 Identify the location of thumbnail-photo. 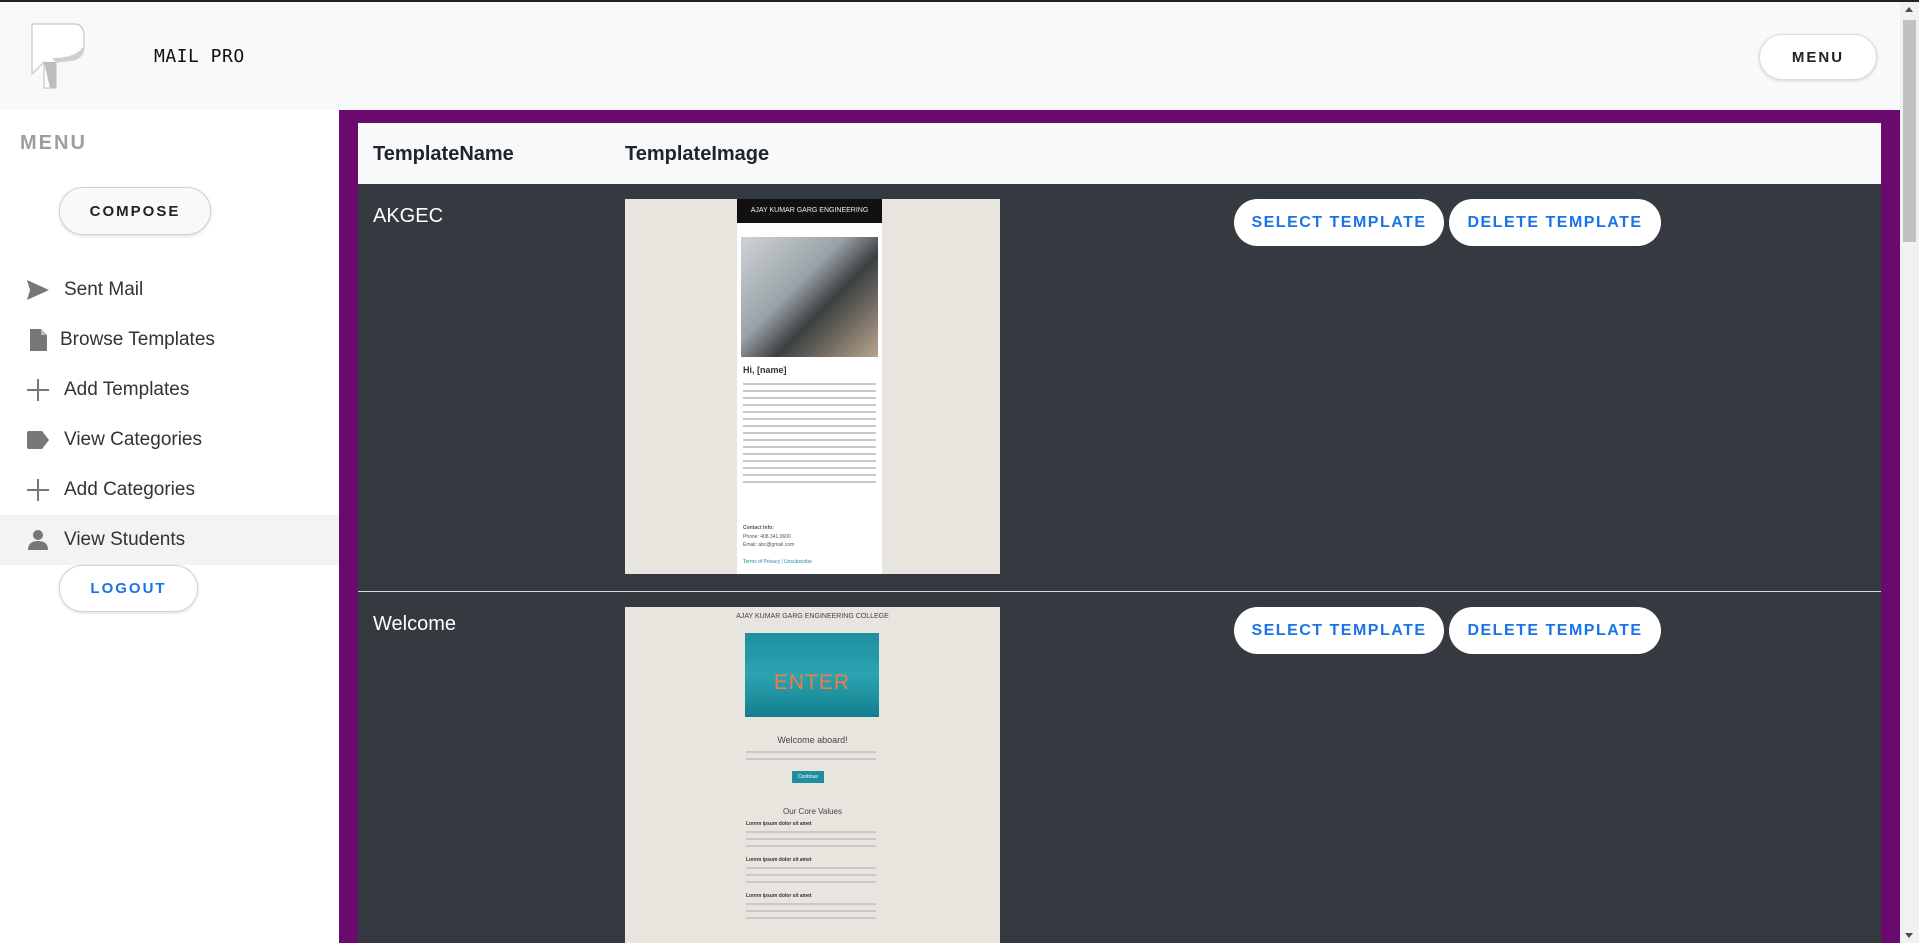
(809, 297).